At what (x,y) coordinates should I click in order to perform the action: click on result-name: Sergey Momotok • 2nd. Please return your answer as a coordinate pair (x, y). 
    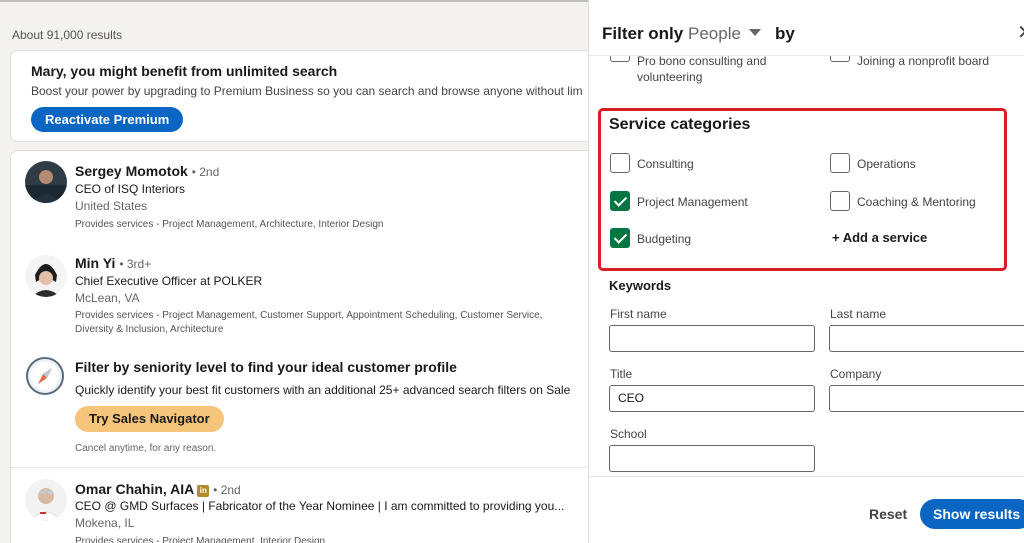
    Looking at the image, I should click on (147, 171).